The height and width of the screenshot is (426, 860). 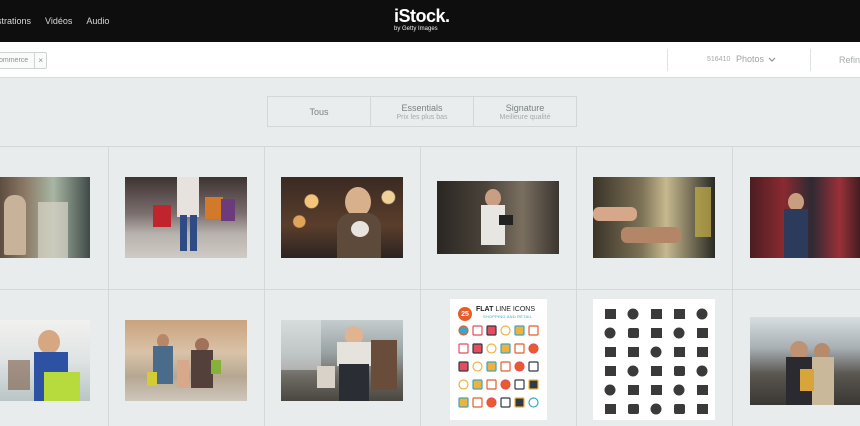 What do you see at coordinates (525, 117) in the screenshot?
I see `tab-sublabel: Meilleure qualité` at bounding box center [525, 117].